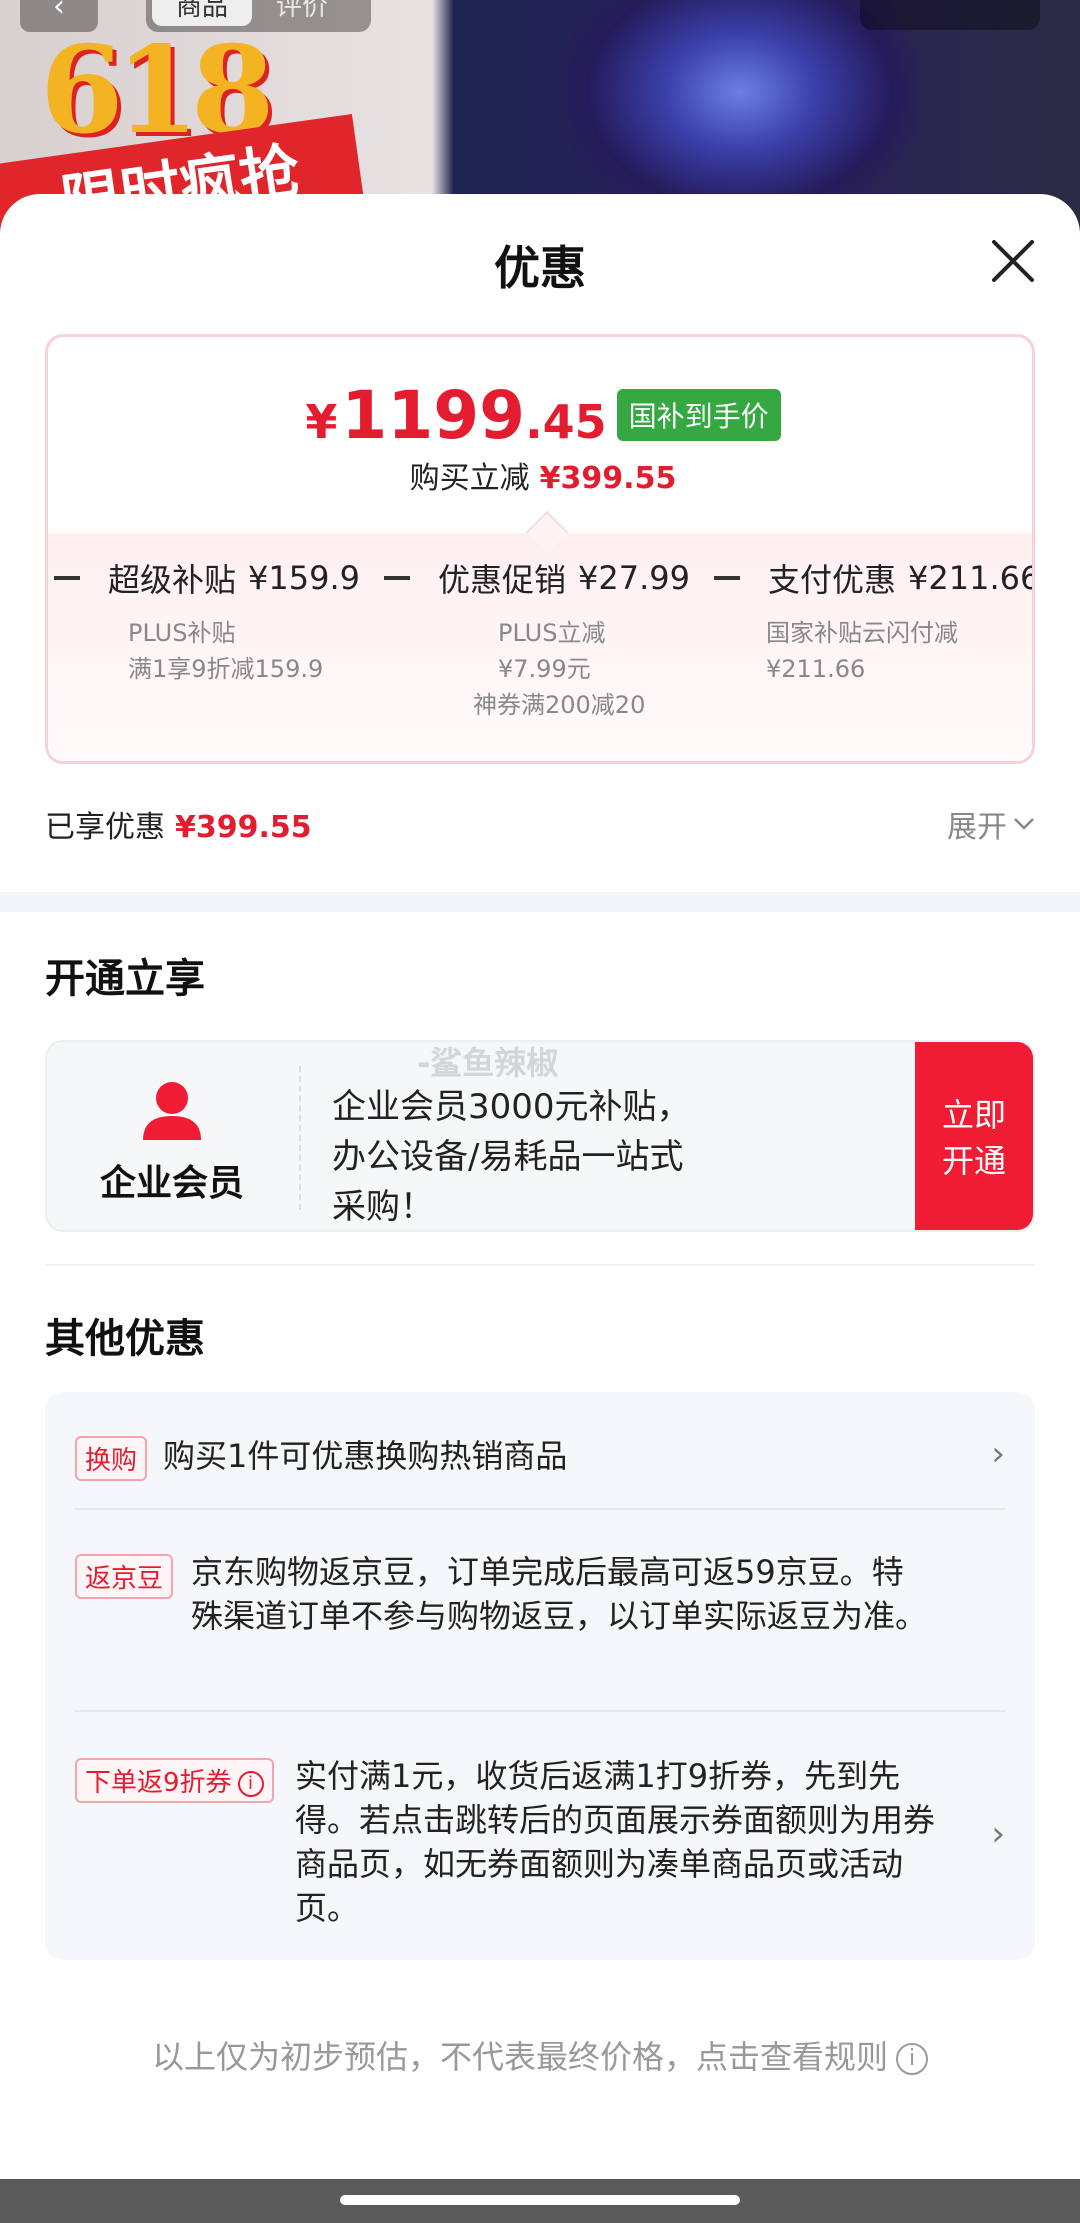 The width and height of the screenshot is (1080, 2223). What do you see at coordinates (488, 1063) in the screenshot?
I see `watermark: -鲨鱼辣椒` at bounding box center [488, 1063].